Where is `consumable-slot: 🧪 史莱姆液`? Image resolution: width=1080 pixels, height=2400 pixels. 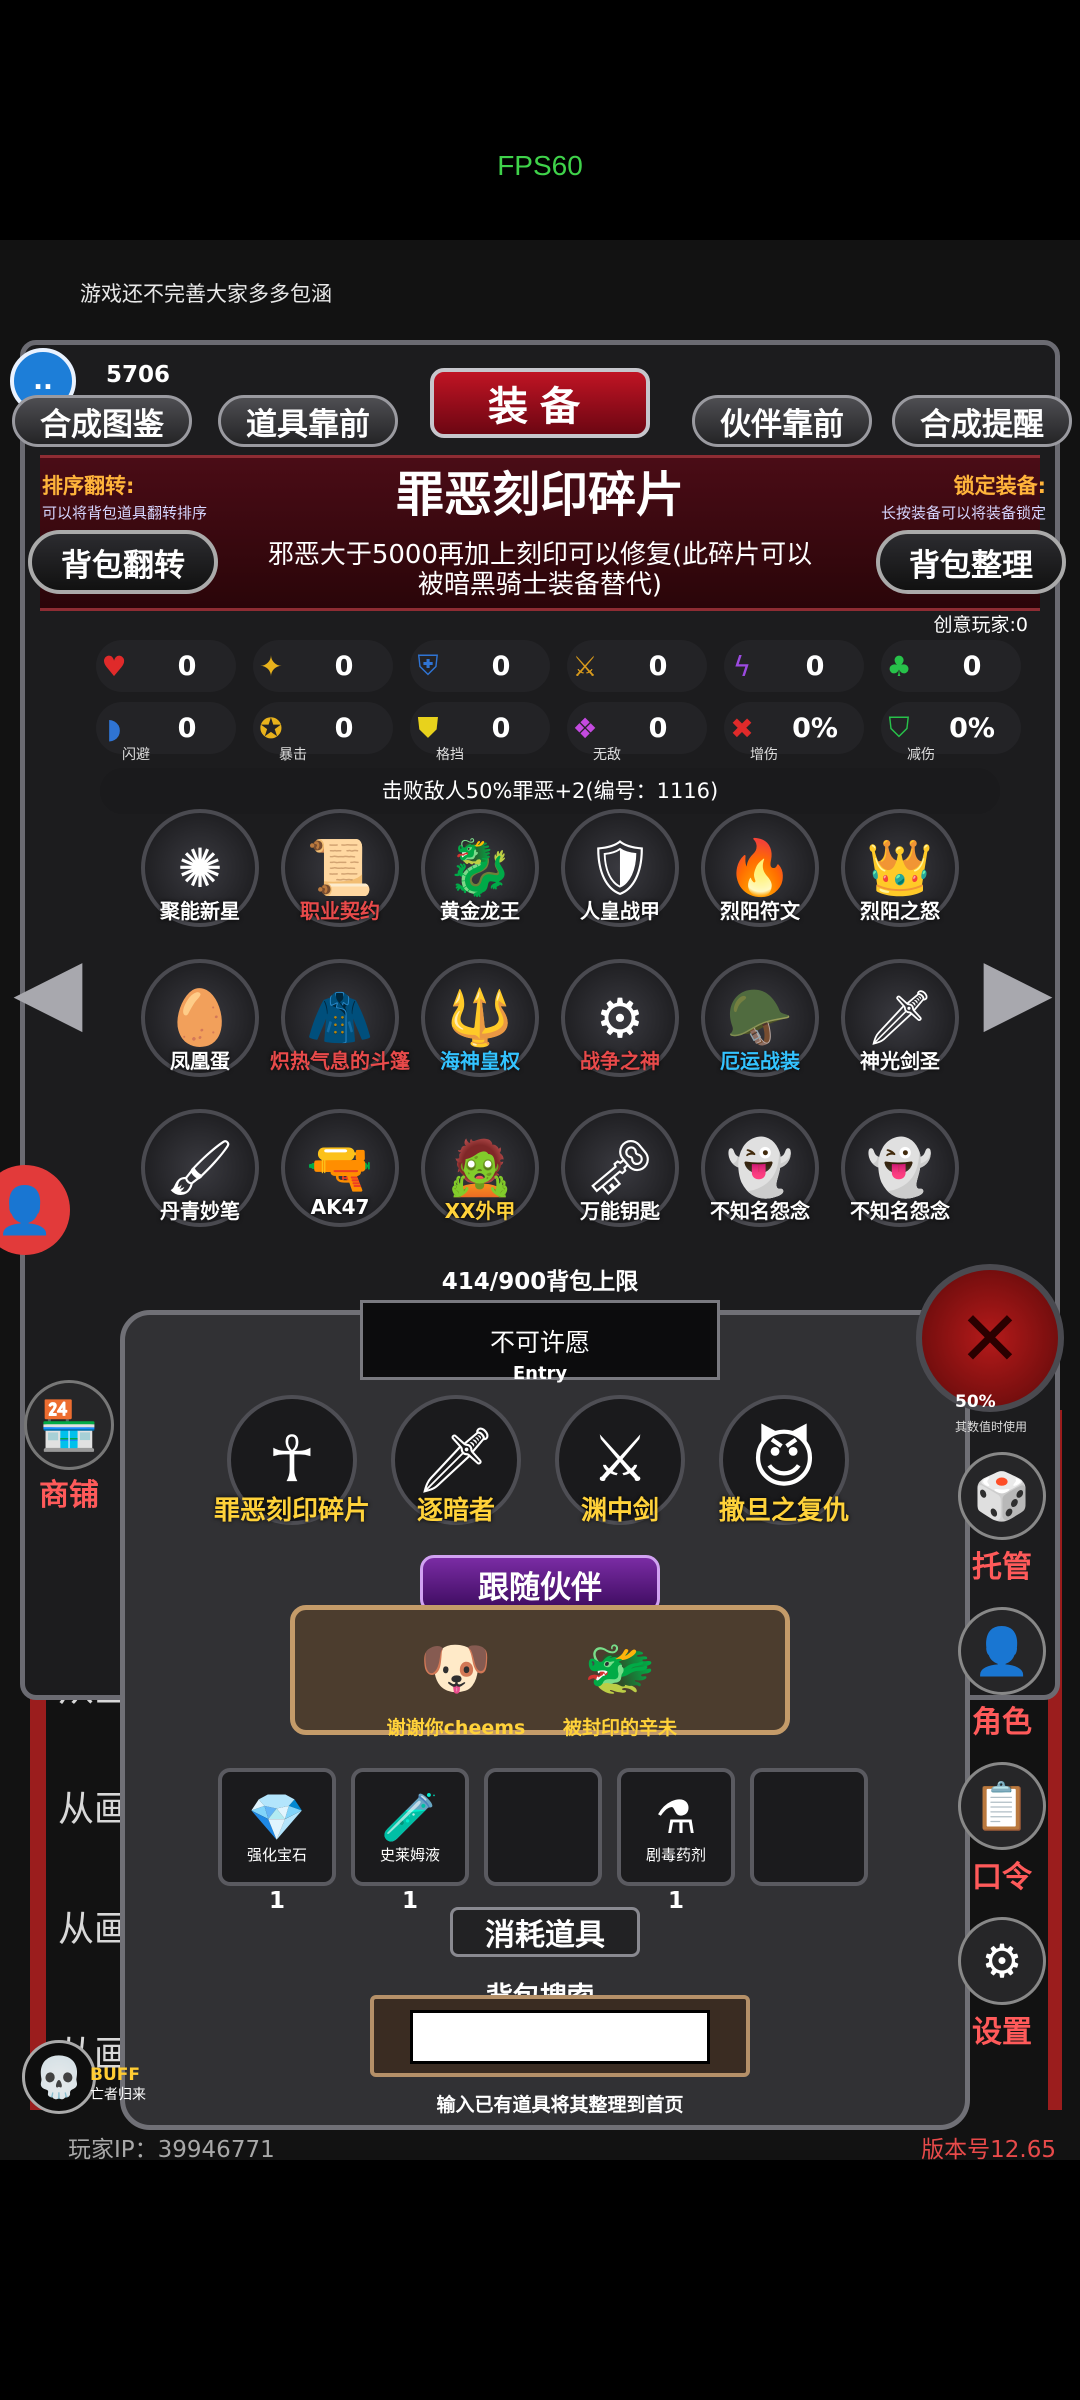 consumable-slot: 🧪 史莱姆液 is located at coordinates (410, 1827).